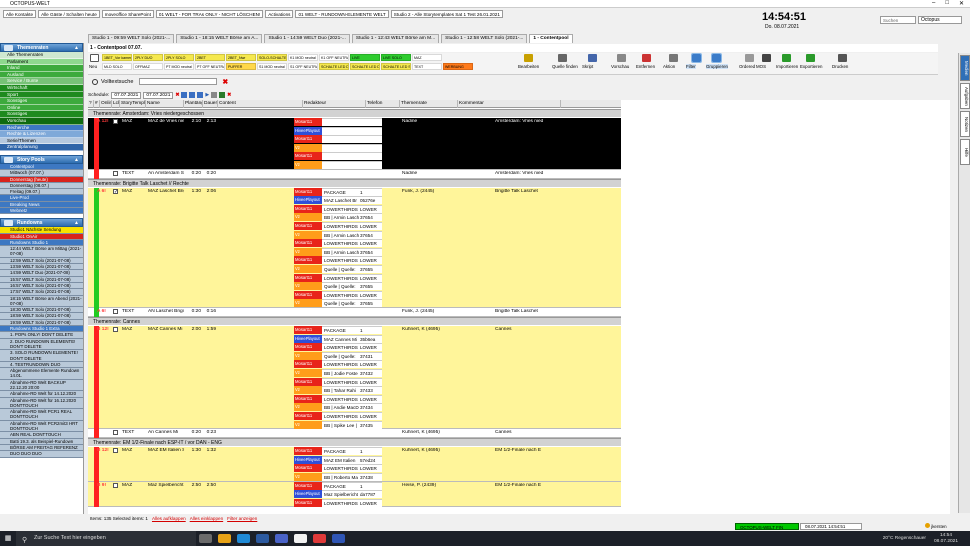  I want to click on template-button: LIVE, so click(365, 57).